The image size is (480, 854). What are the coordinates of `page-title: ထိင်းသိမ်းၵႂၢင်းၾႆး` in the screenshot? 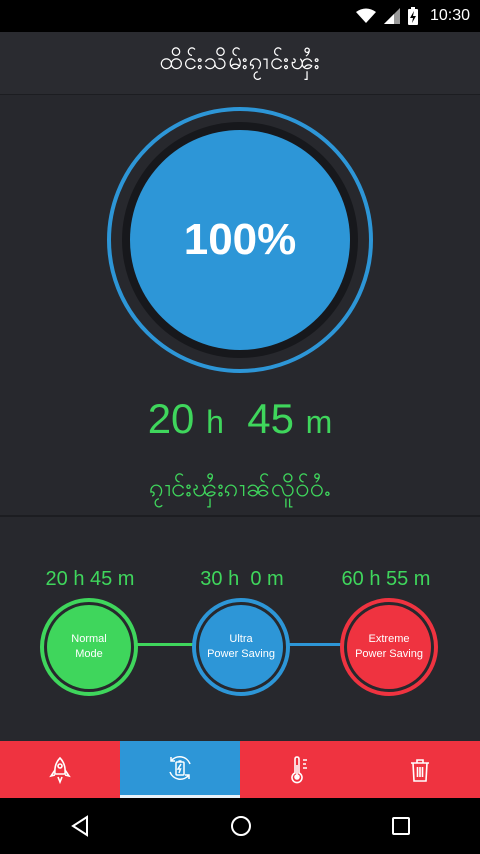 It's located at (240, 61).